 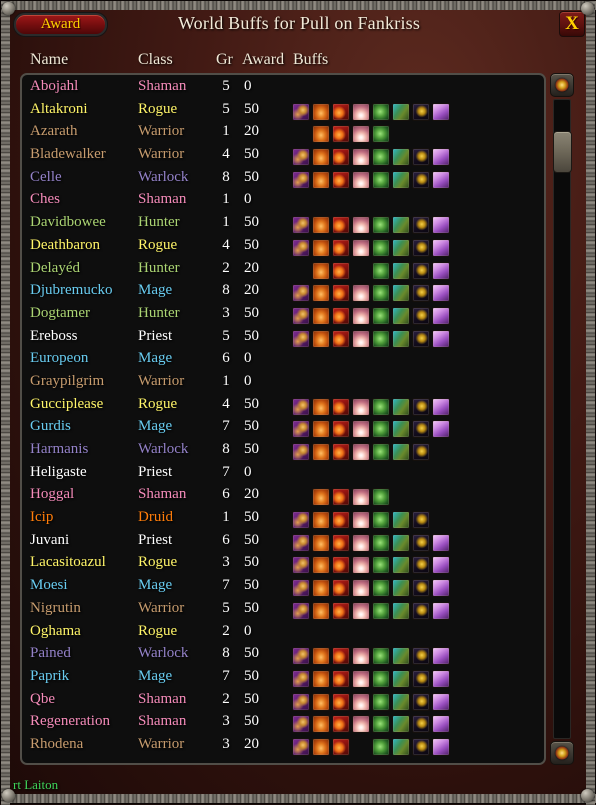 I want to click on table-row: Harmanis Warlock 8 50, so click(x=283, y=452).